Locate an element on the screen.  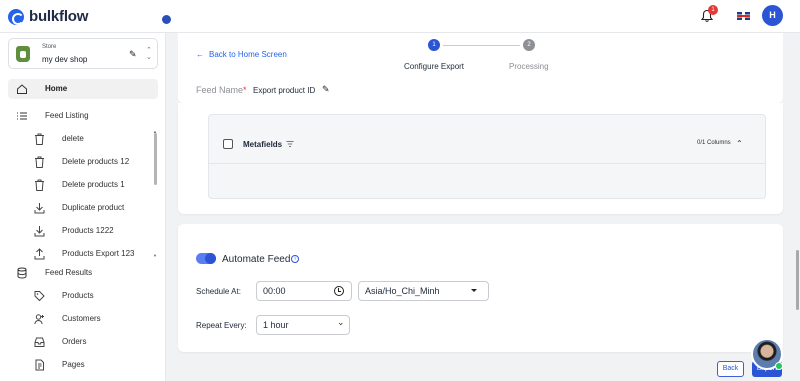
sidebar-subitem-label: Delete products 12 is located at coordinates (96, 161).